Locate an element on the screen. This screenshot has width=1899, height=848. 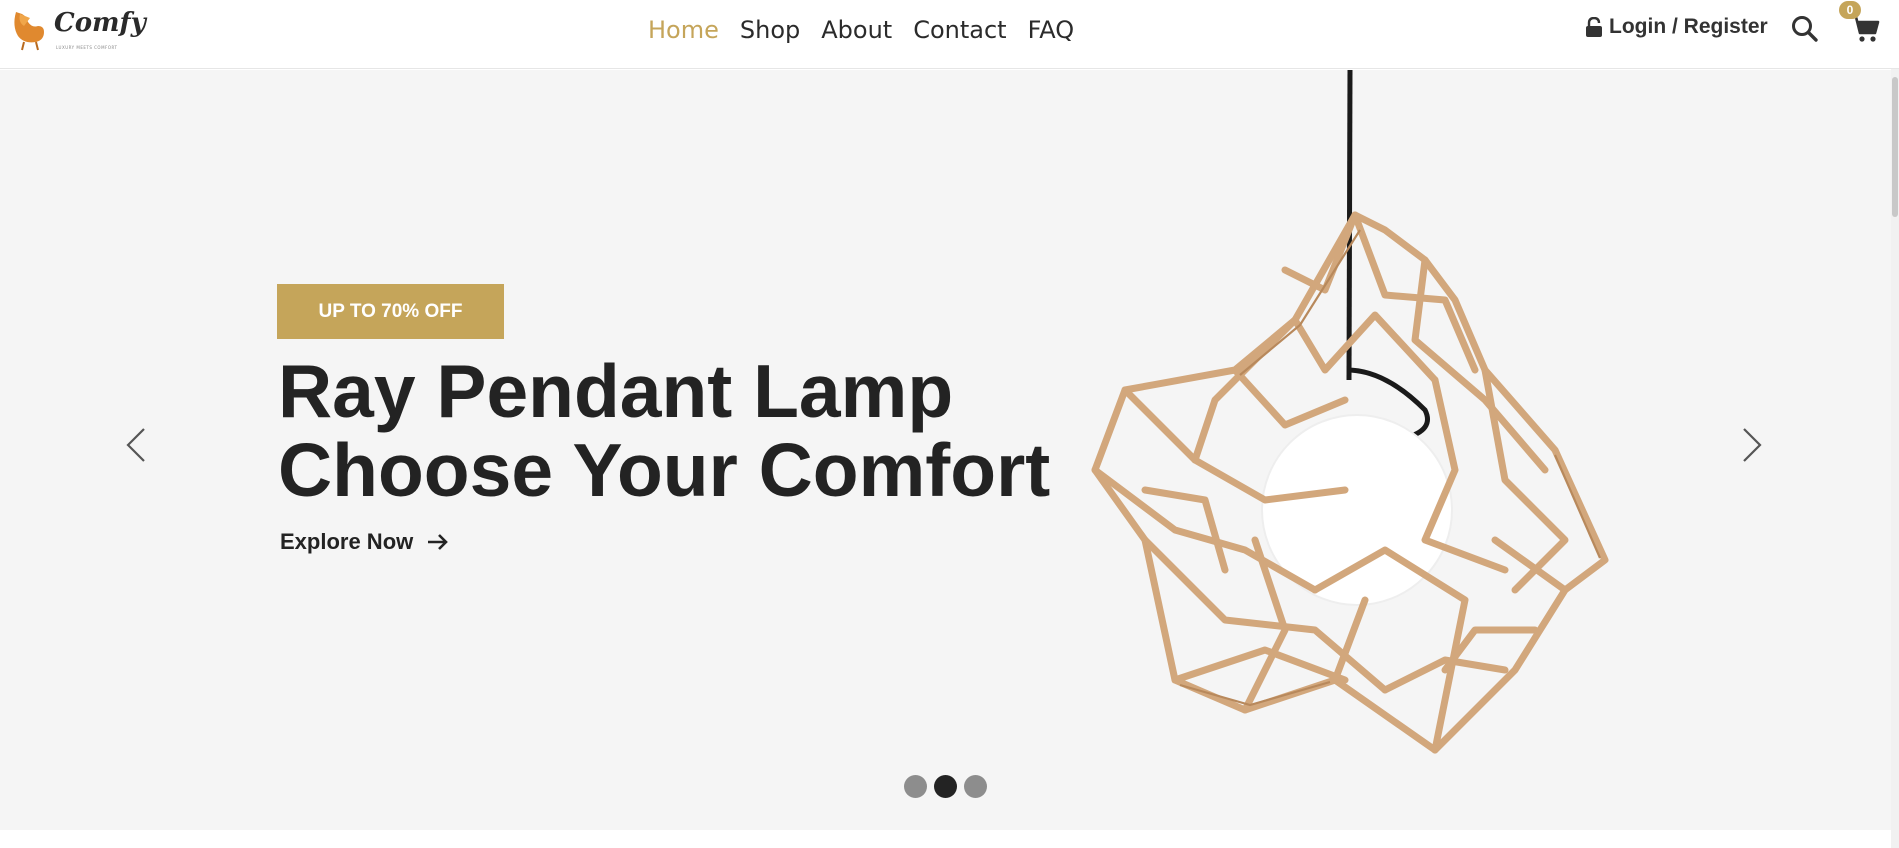
nav-item-about: About is located at coordinates (856, 30).